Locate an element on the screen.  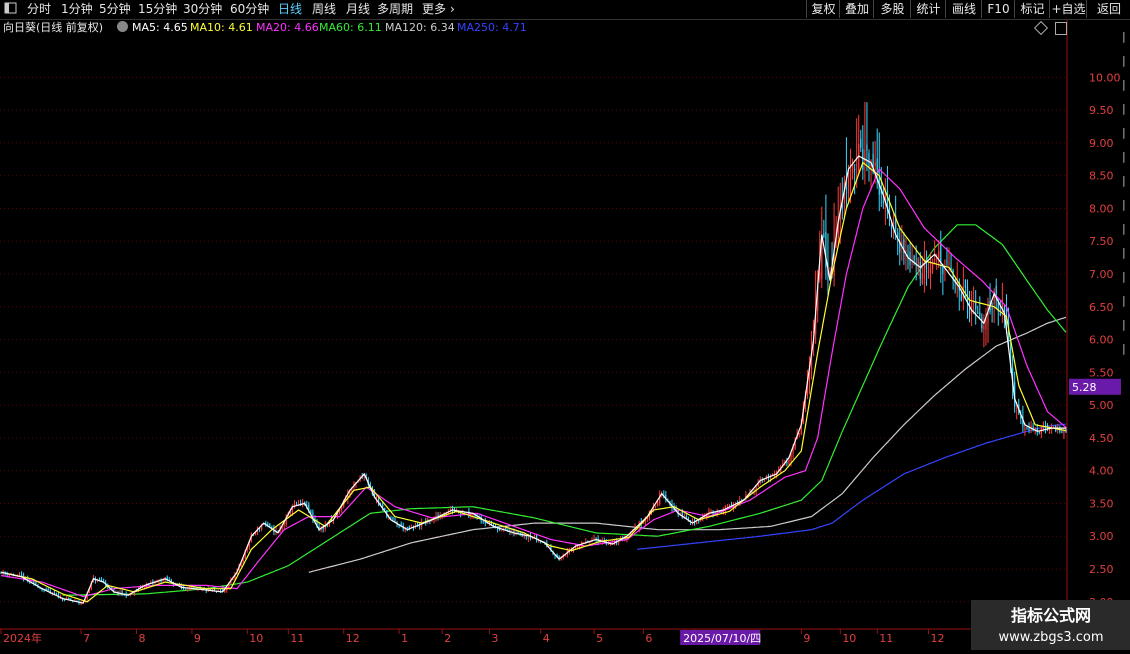
panel-icon is located at coordinates (1061, 28).